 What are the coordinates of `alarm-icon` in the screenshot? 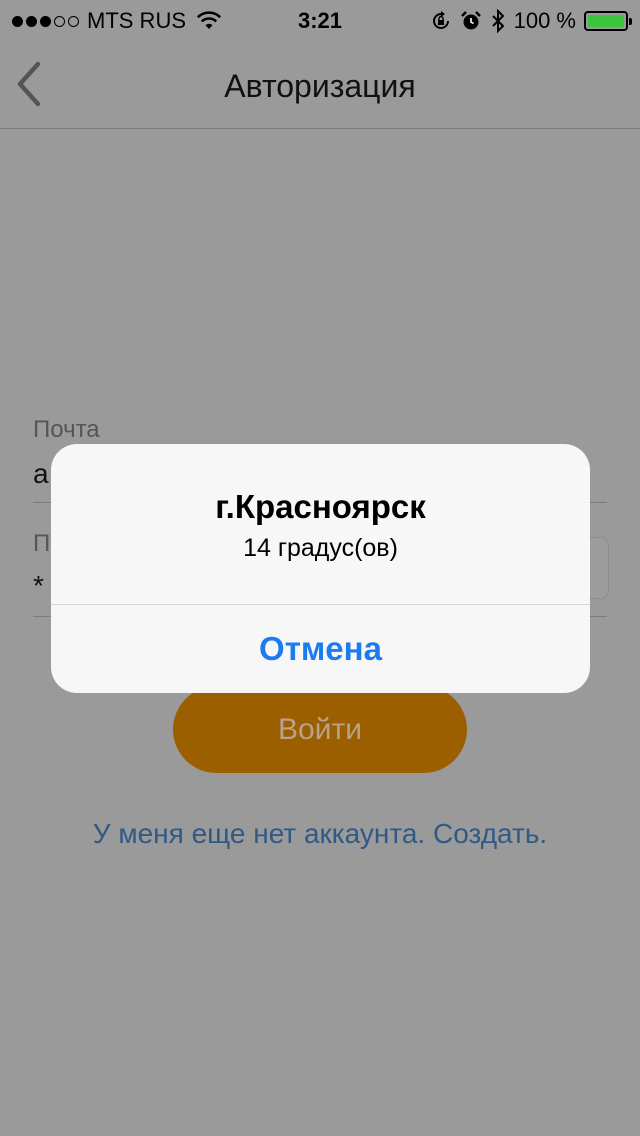 It's located at (470, 20).